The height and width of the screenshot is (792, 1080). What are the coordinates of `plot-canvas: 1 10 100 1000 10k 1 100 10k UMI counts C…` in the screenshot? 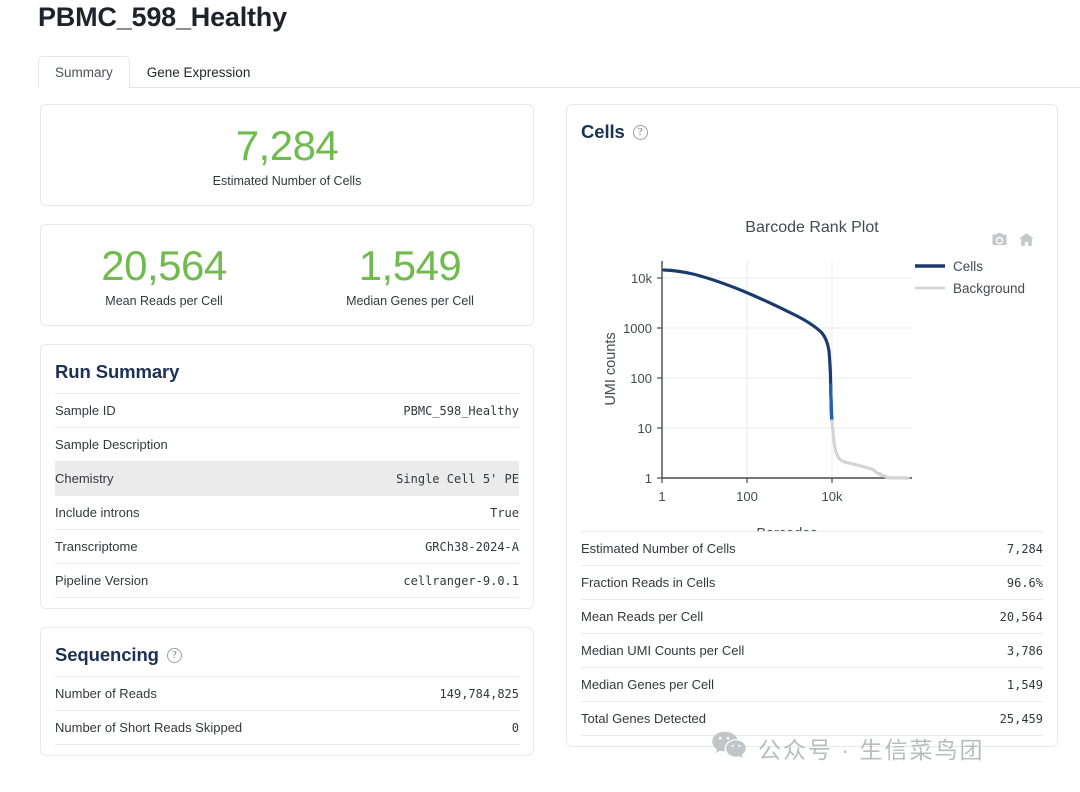 It's located at (814, 395).